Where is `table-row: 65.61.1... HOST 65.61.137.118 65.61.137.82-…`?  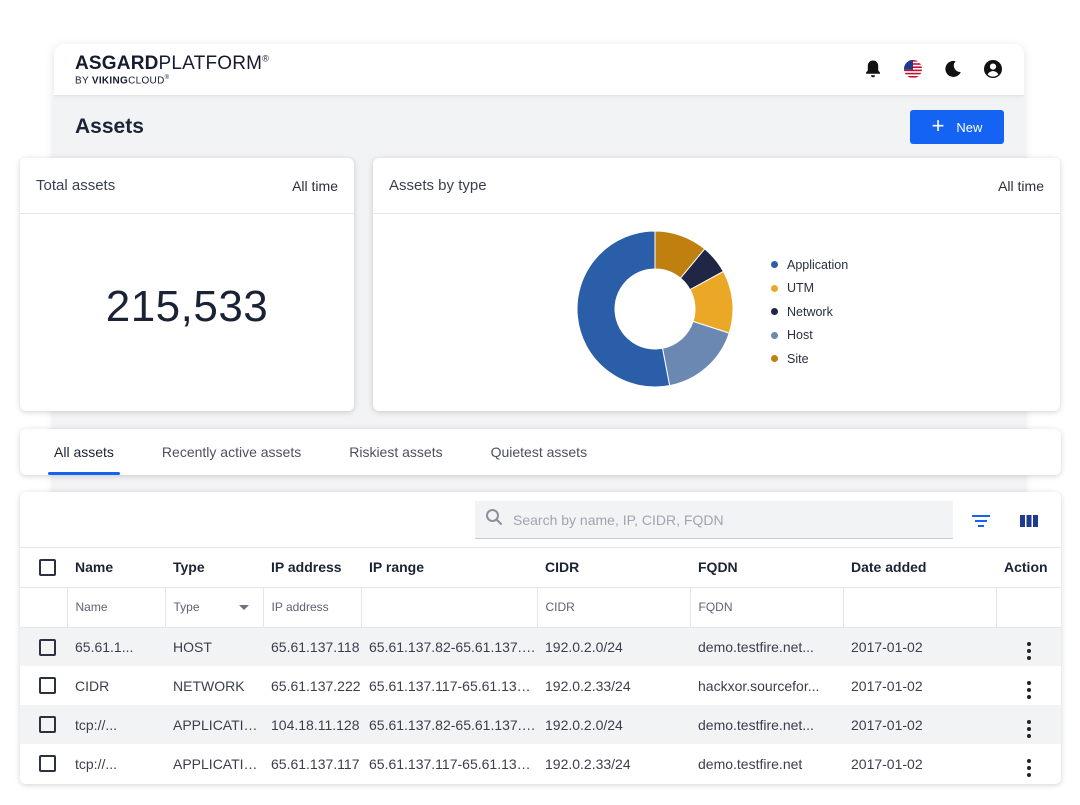 table-row: 65.61.1... HOST 65.61.137.118 65.61.137.82-… is located at coordinates (540, 646).